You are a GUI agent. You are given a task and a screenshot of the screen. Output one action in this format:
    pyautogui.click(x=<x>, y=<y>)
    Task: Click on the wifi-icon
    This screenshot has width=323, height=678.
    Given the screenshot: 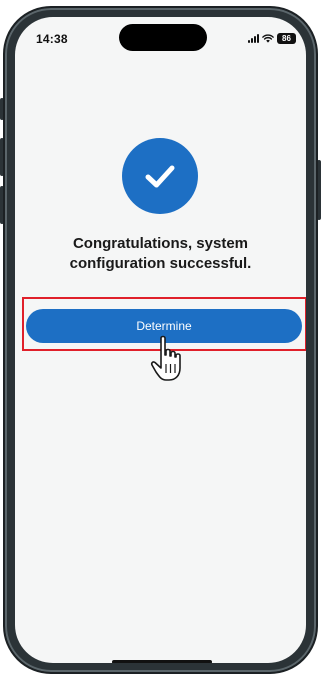 What is the action you would take?
    pyautogui.click(x=268, y=38)
    